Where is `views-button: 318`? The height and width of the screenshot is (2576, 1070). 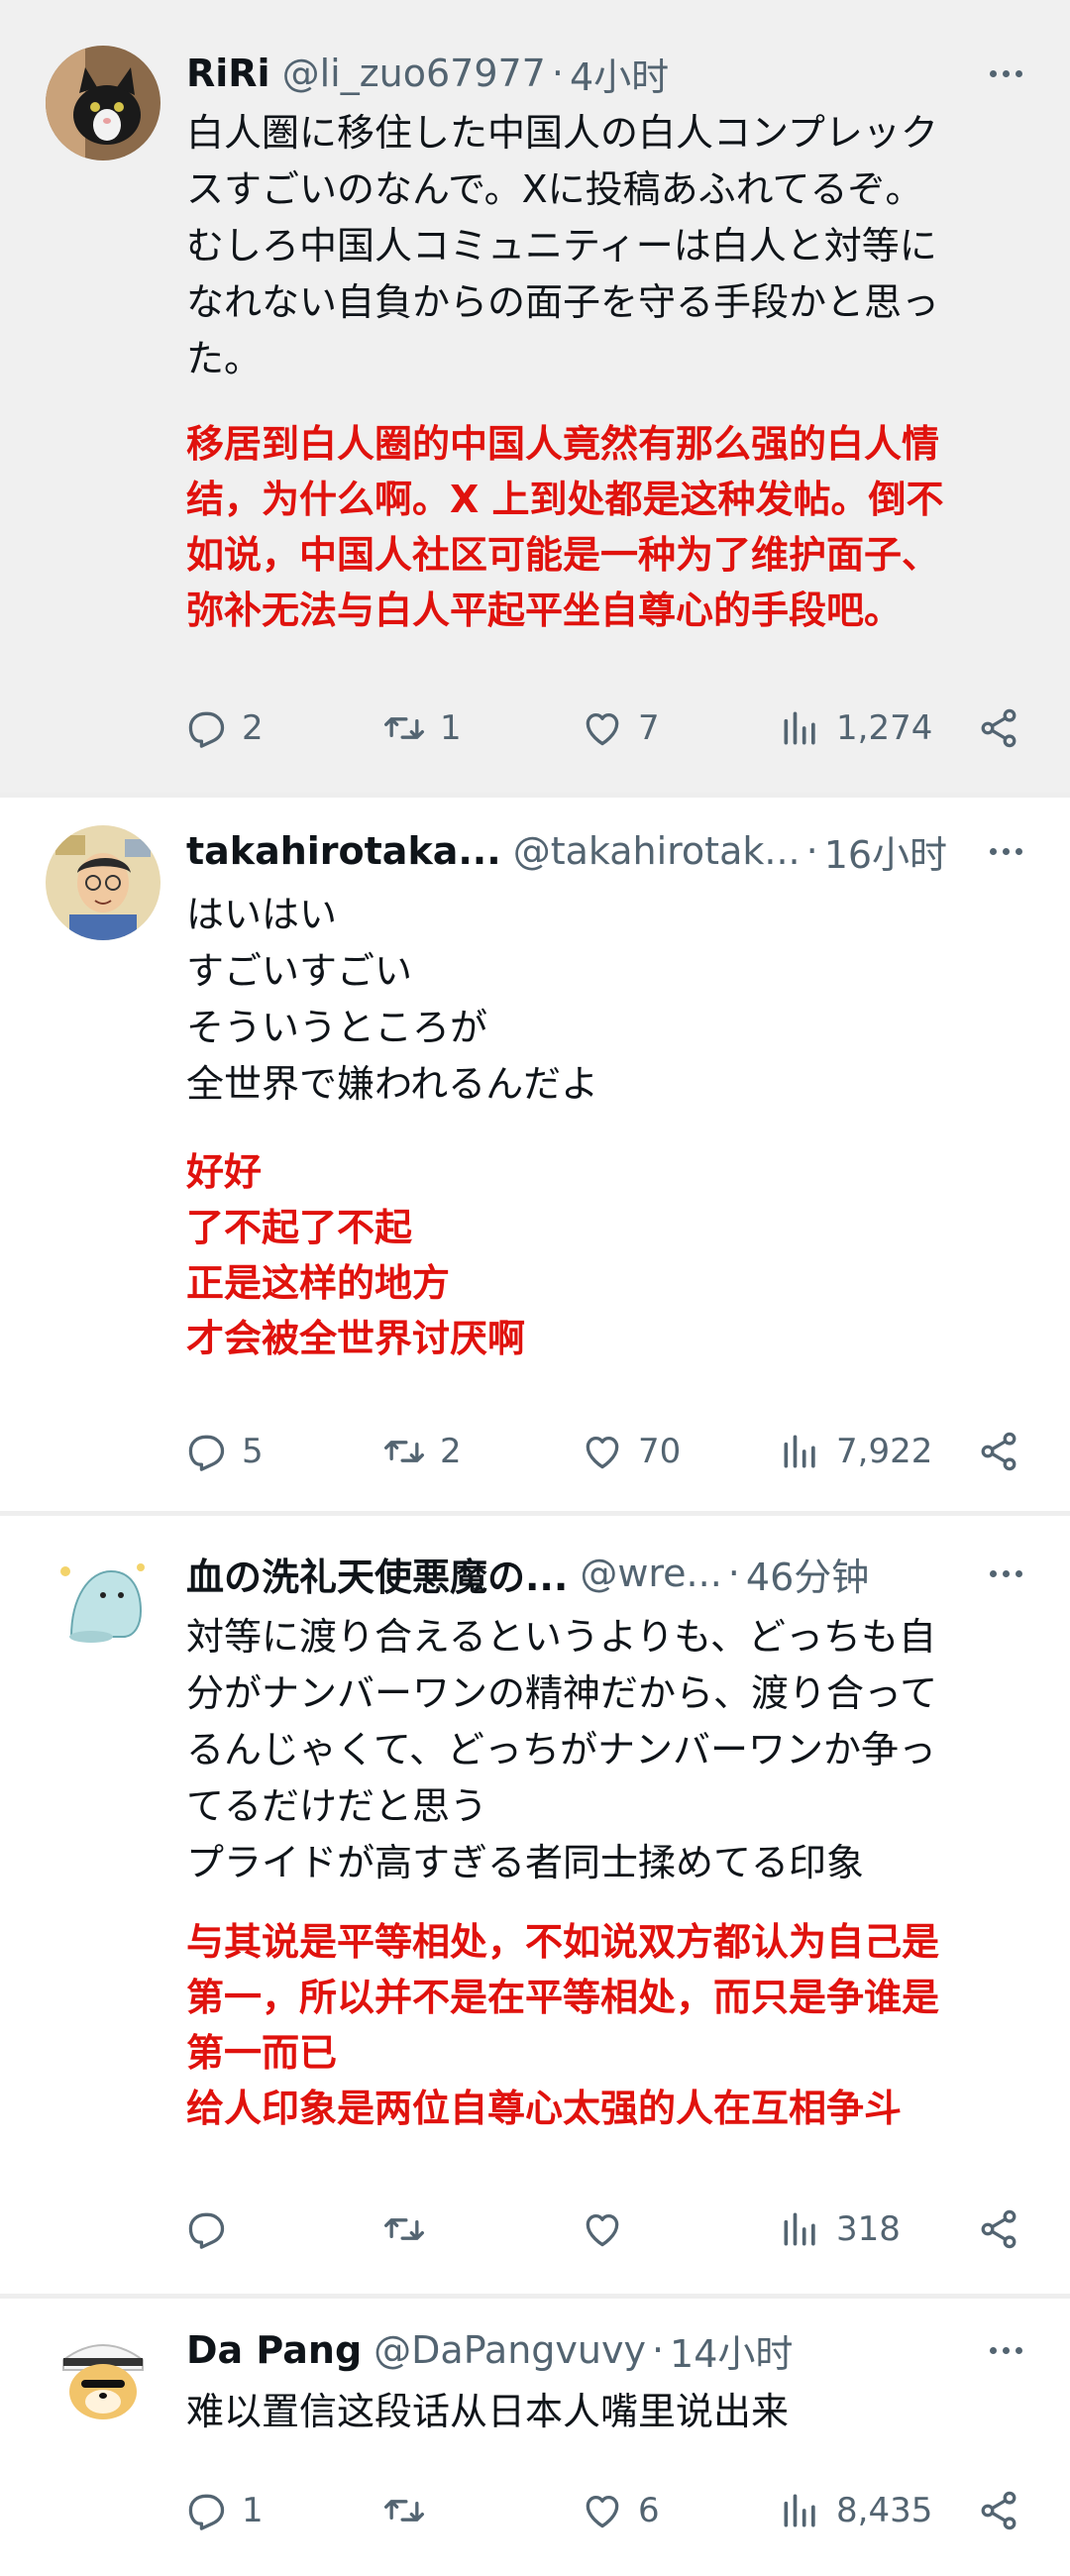
views-button: 318 is located at coordinates (840, 2229).